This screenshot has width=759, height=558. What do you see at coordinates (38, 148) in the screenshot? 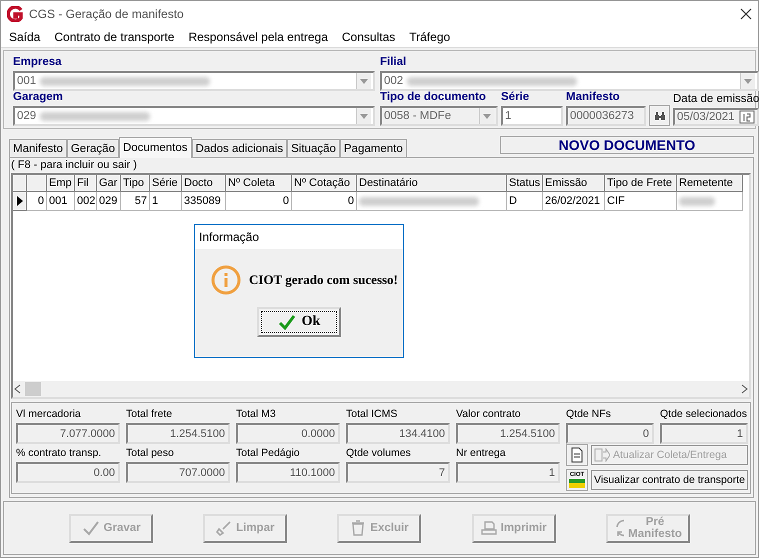
I see `tab: Manifesto` at bounding box center [38, 148].